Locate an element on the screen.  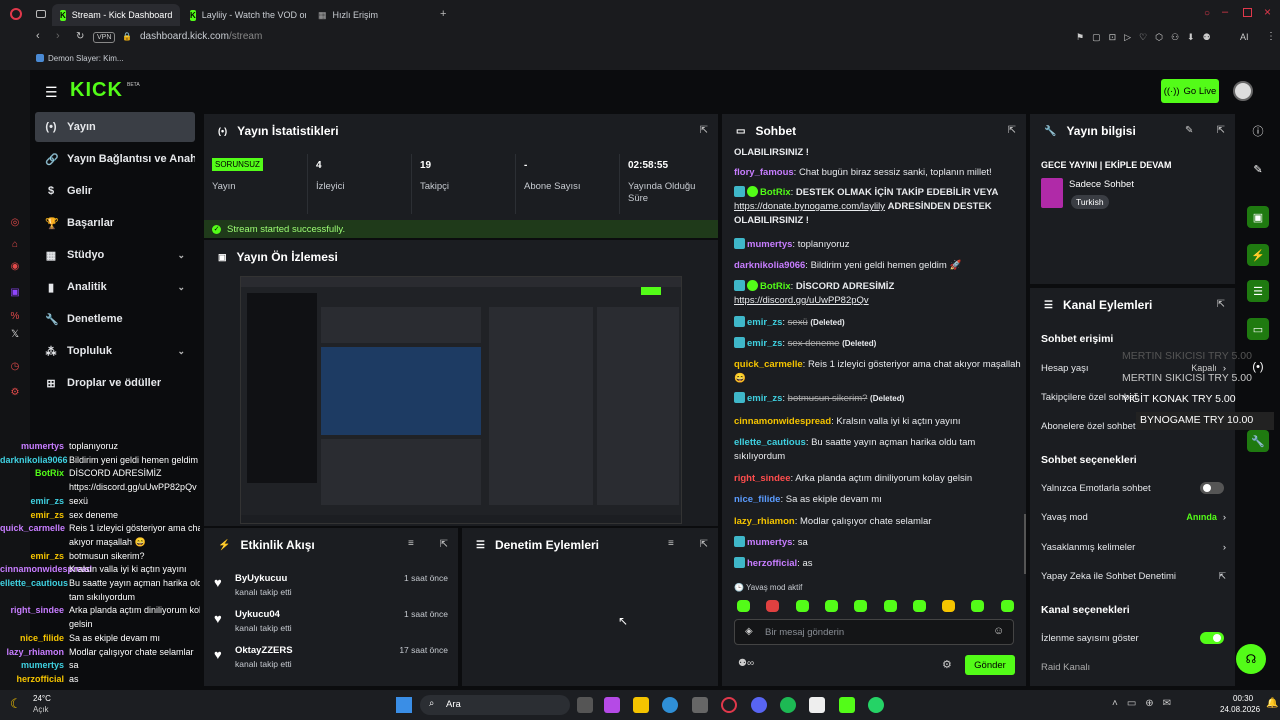
chat-username: darknikolia9066 is located at coordinates (769, 265).